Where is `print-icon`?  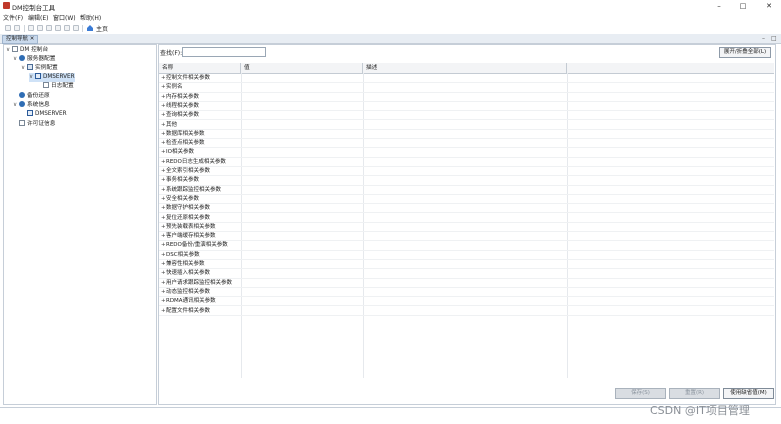
print-icon is located at coordinates (31, 28).